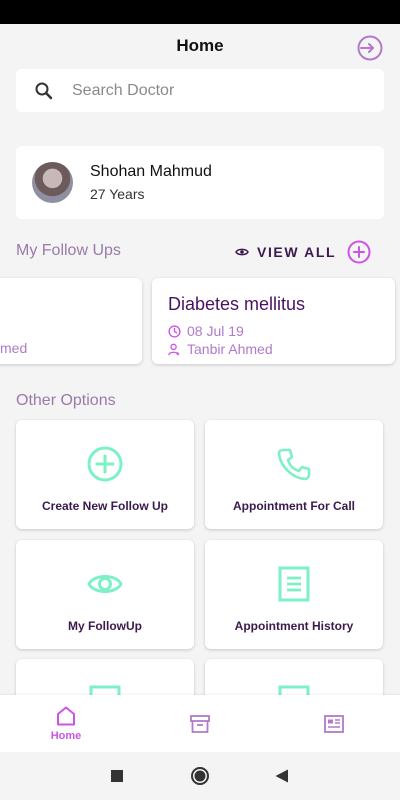 The width and height of the screenshot is (400, 800). Describe the element at coordinates (200, 182) in the screenshot. I see `profile-card: Shohan Mahmud 27 Years` at that location.